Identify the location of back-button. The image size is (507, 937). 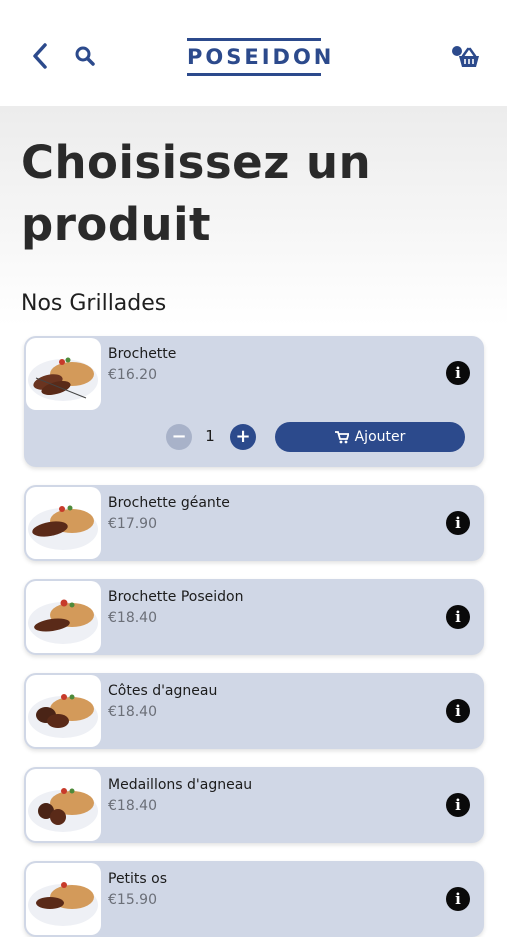
(40, 56).